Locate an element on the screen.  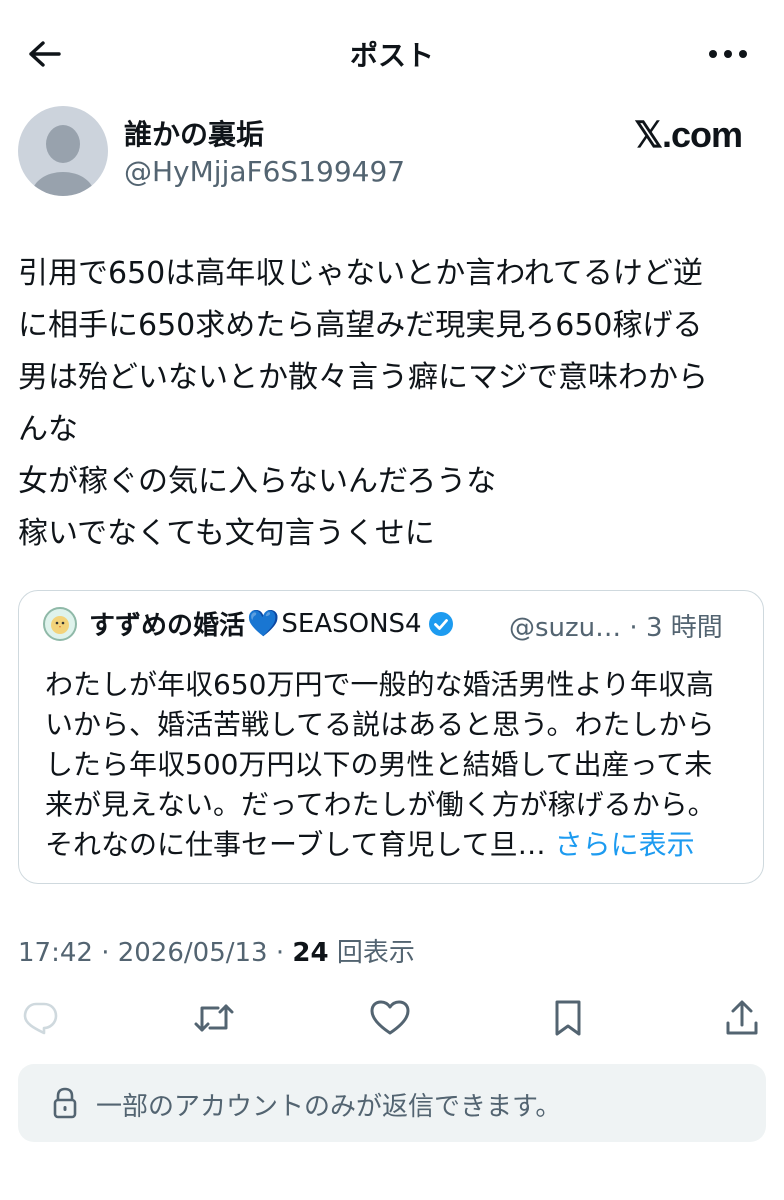
share-icon is located at coordinates (742, 1017).